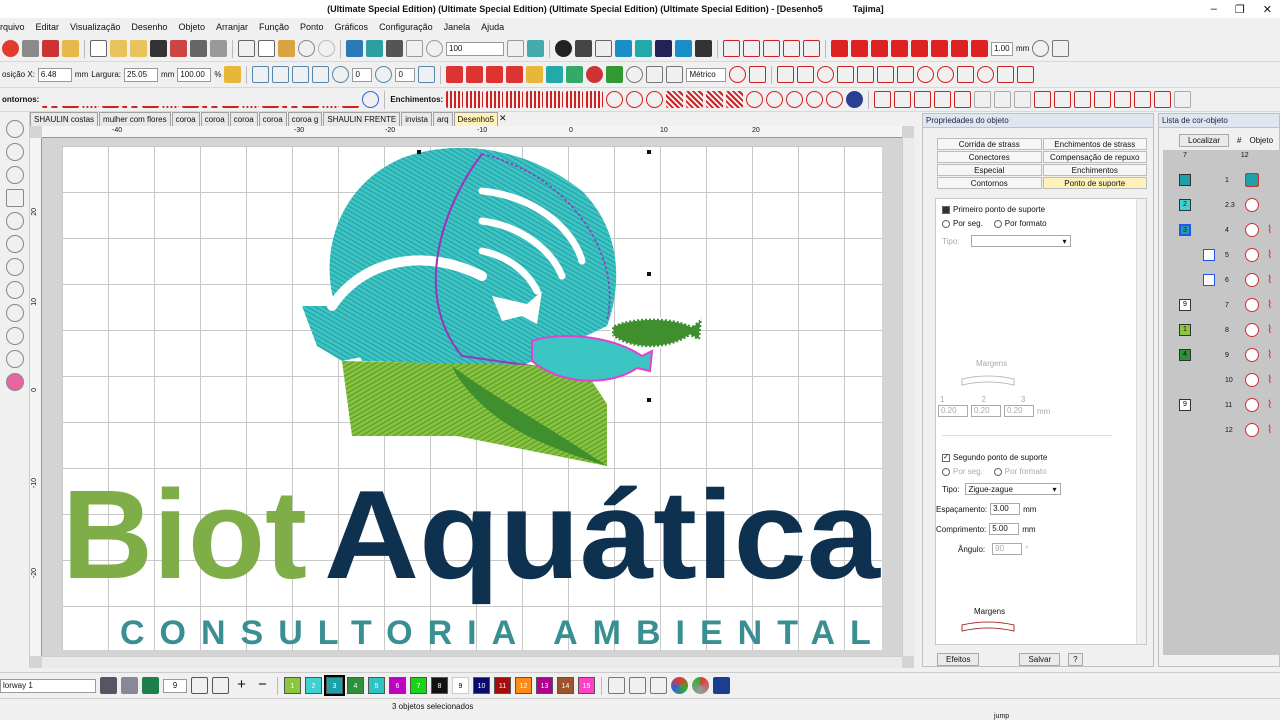 This screenshot has width=1280, height=720. What do you see at coordinates (815, 99) in the screenshot?
I see `fill-s-icon` at bounding box center [815, 99].